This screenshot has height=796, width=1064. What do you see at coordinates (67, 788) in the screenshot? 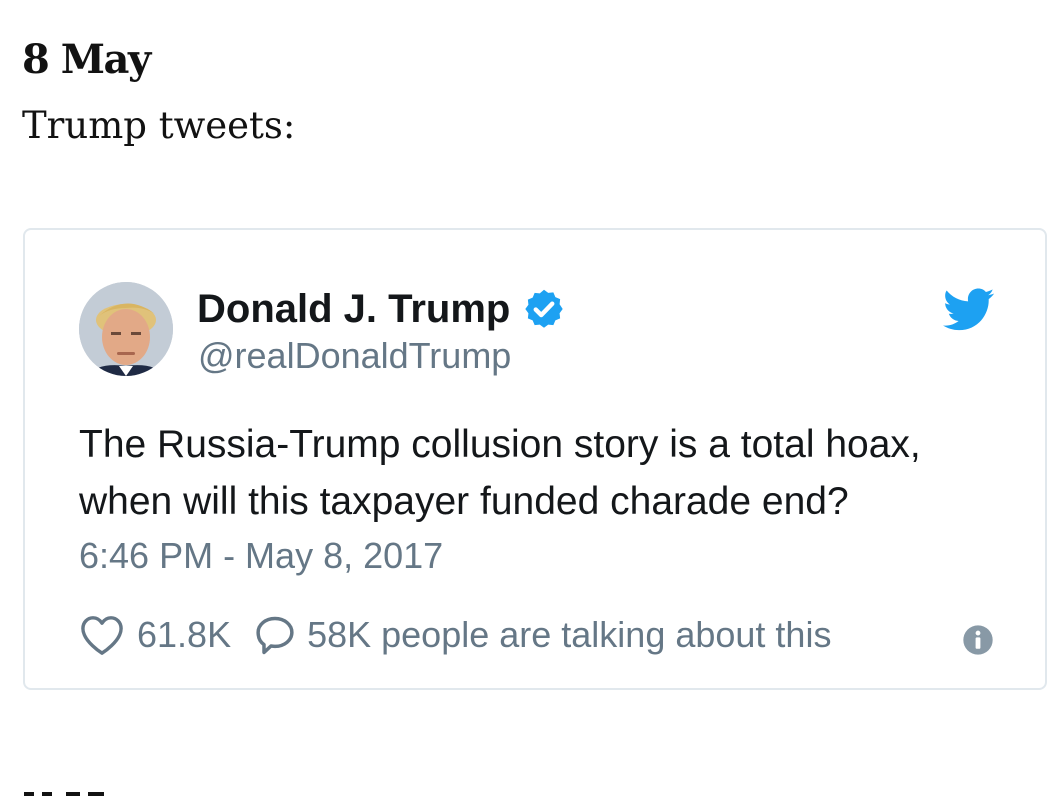
I see `next-entry-heading-peek` at bounding box center [67, 788].